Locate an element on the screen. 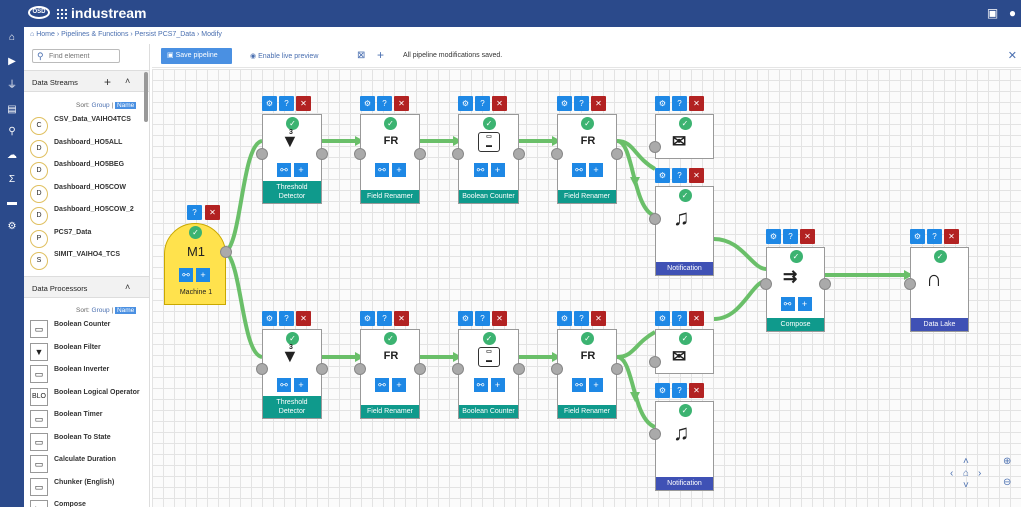 The width and height of the screenshot is (1021, 507). processor-item: ▭ Boolean To State is located at coordinates (86, 443).